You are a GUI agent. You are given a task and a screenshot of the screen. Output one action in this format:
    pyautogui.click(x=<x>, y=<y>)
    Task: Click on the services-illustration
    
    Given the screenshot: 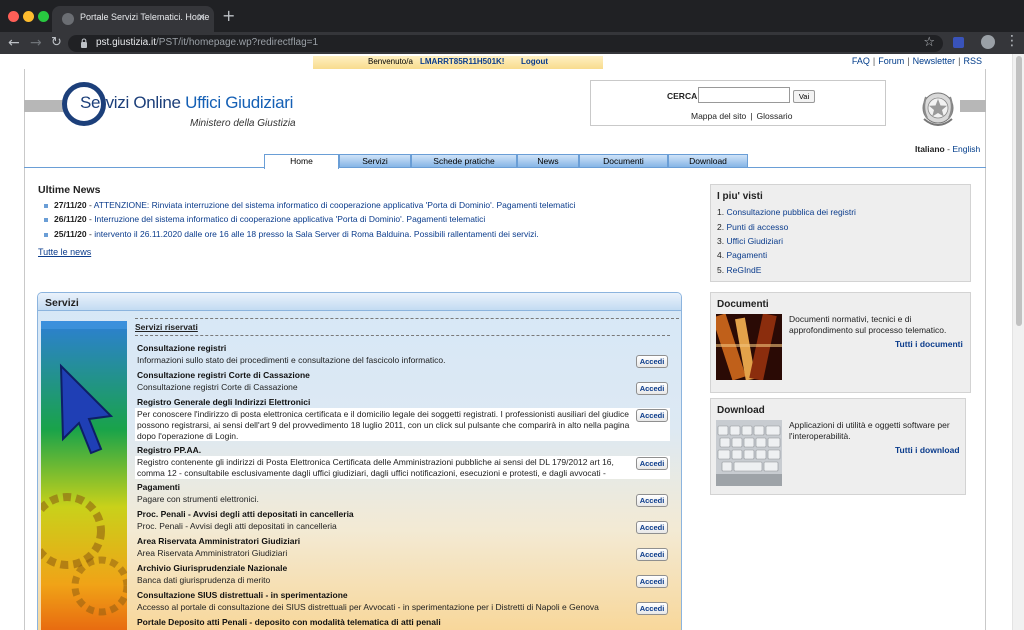 What is the action you would take?
    pyautogui.click(x=84, y=475)
    